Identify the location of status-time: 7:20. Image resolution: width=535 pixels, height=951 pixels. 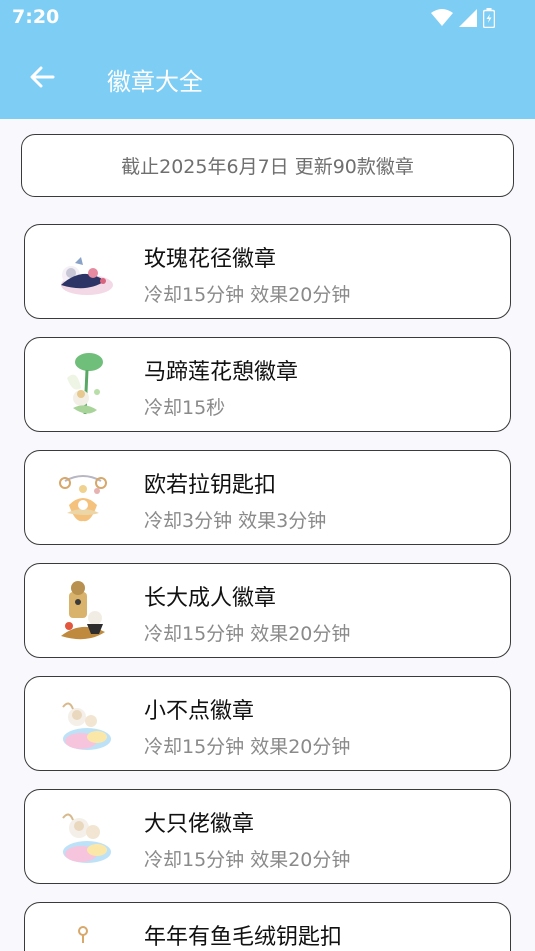
(36, 17).